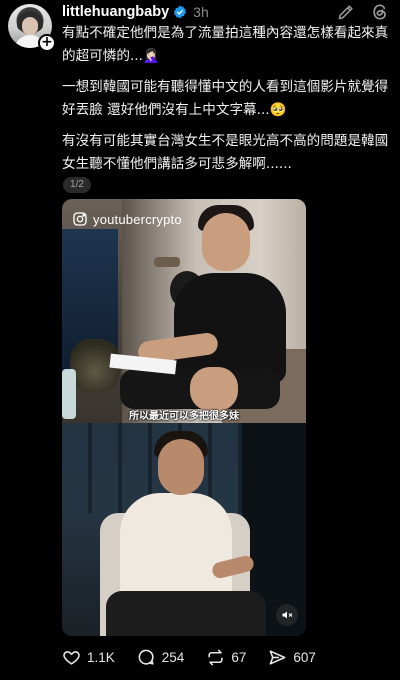 Image resolution: width=400 pixels, height=680 pixels. I want to click on video-subtitle: 所以最近可以多把很多妹, so click(184, 416).